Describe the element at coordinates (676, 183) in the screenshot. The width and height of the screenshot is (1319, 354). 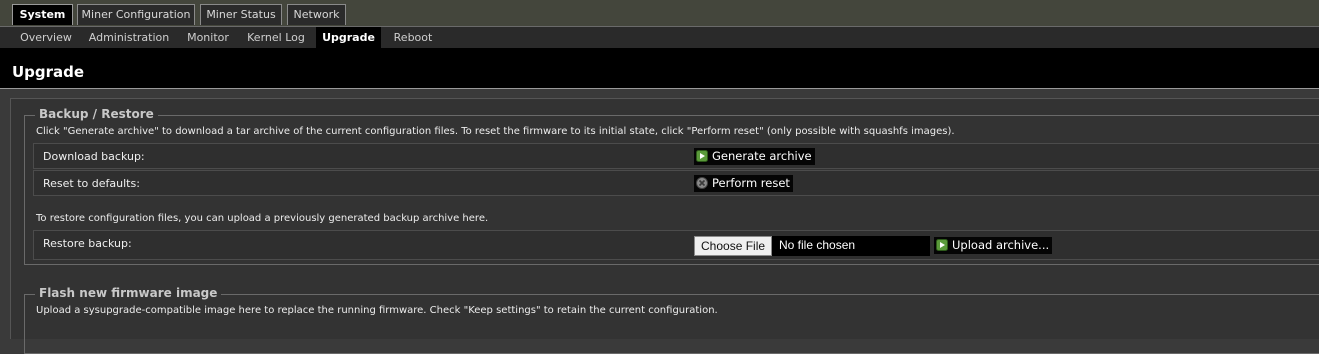
I see `reset-defaults-row: Reset to defaults: Perform reset` at that location.